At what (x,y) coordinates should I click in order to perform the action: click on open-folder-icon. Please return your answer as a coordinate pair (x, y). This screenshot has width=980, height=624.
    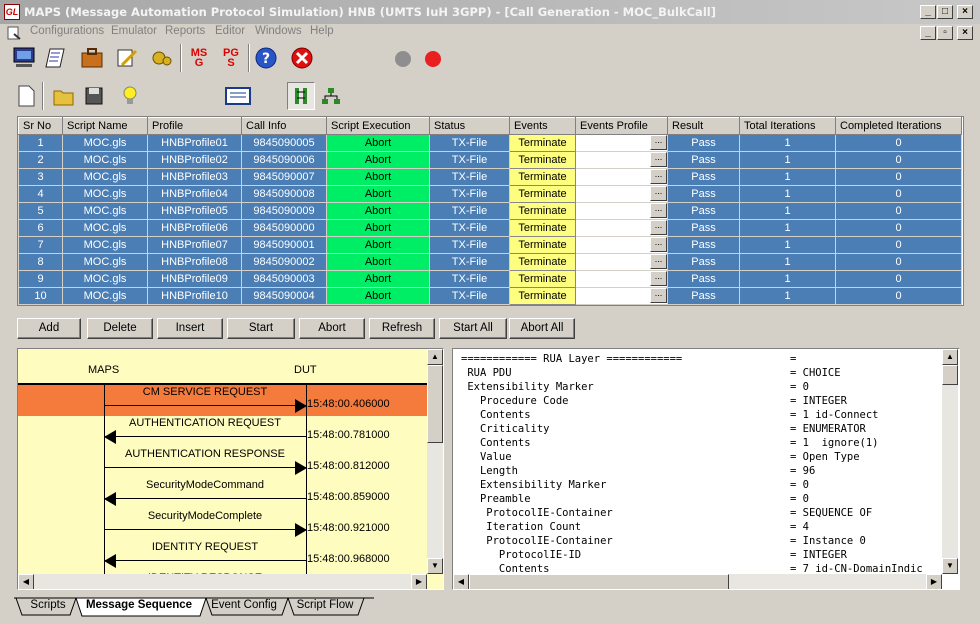
    Looking at the image, I should click on (64, 96).